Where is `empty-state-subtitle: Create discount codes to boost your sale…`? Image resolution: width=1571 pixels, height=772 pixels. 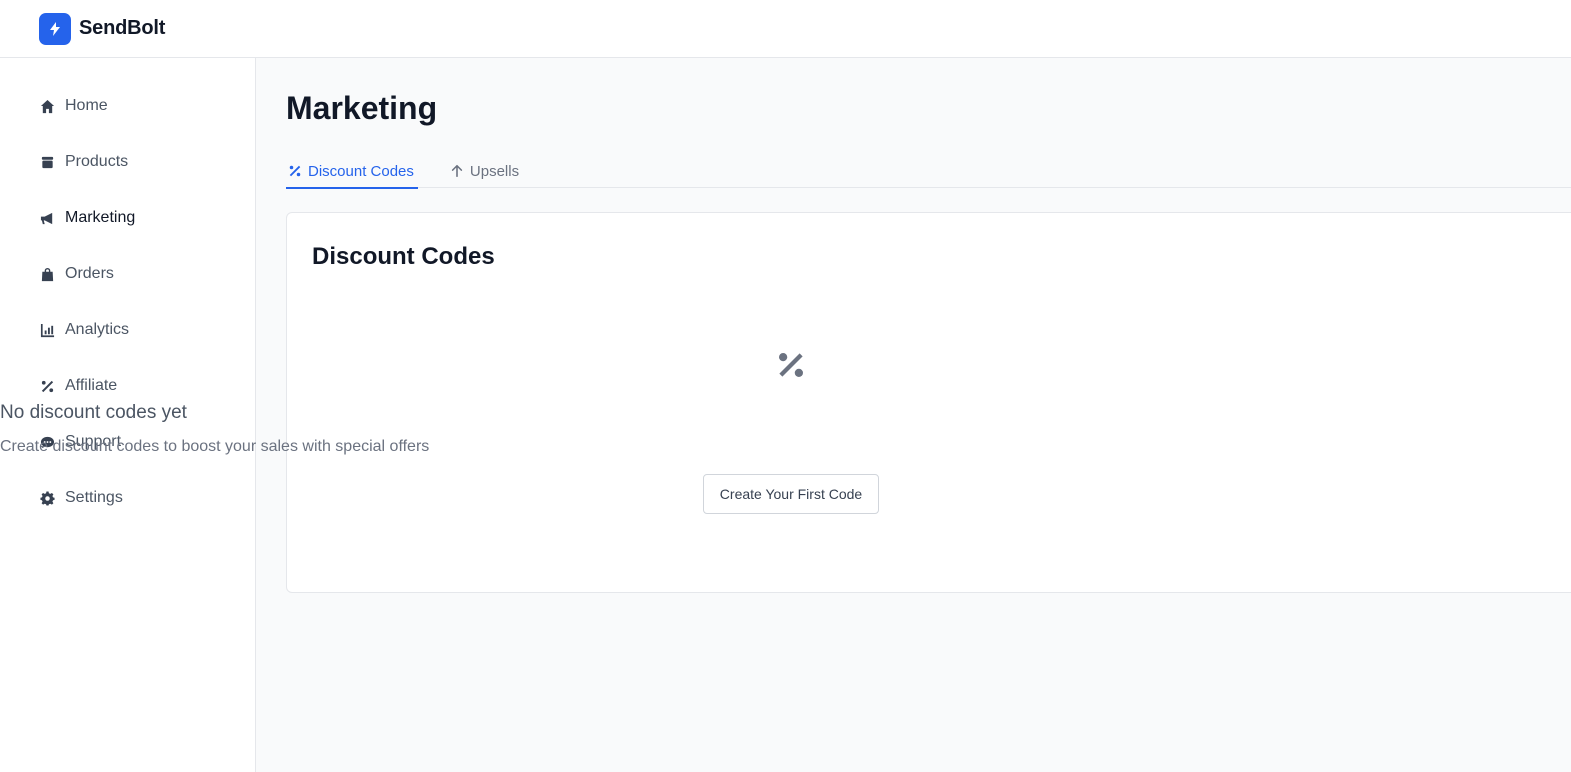 empty-state-subtitle: Create discount codes to boost your sale… is located at coordinates (215, 446).